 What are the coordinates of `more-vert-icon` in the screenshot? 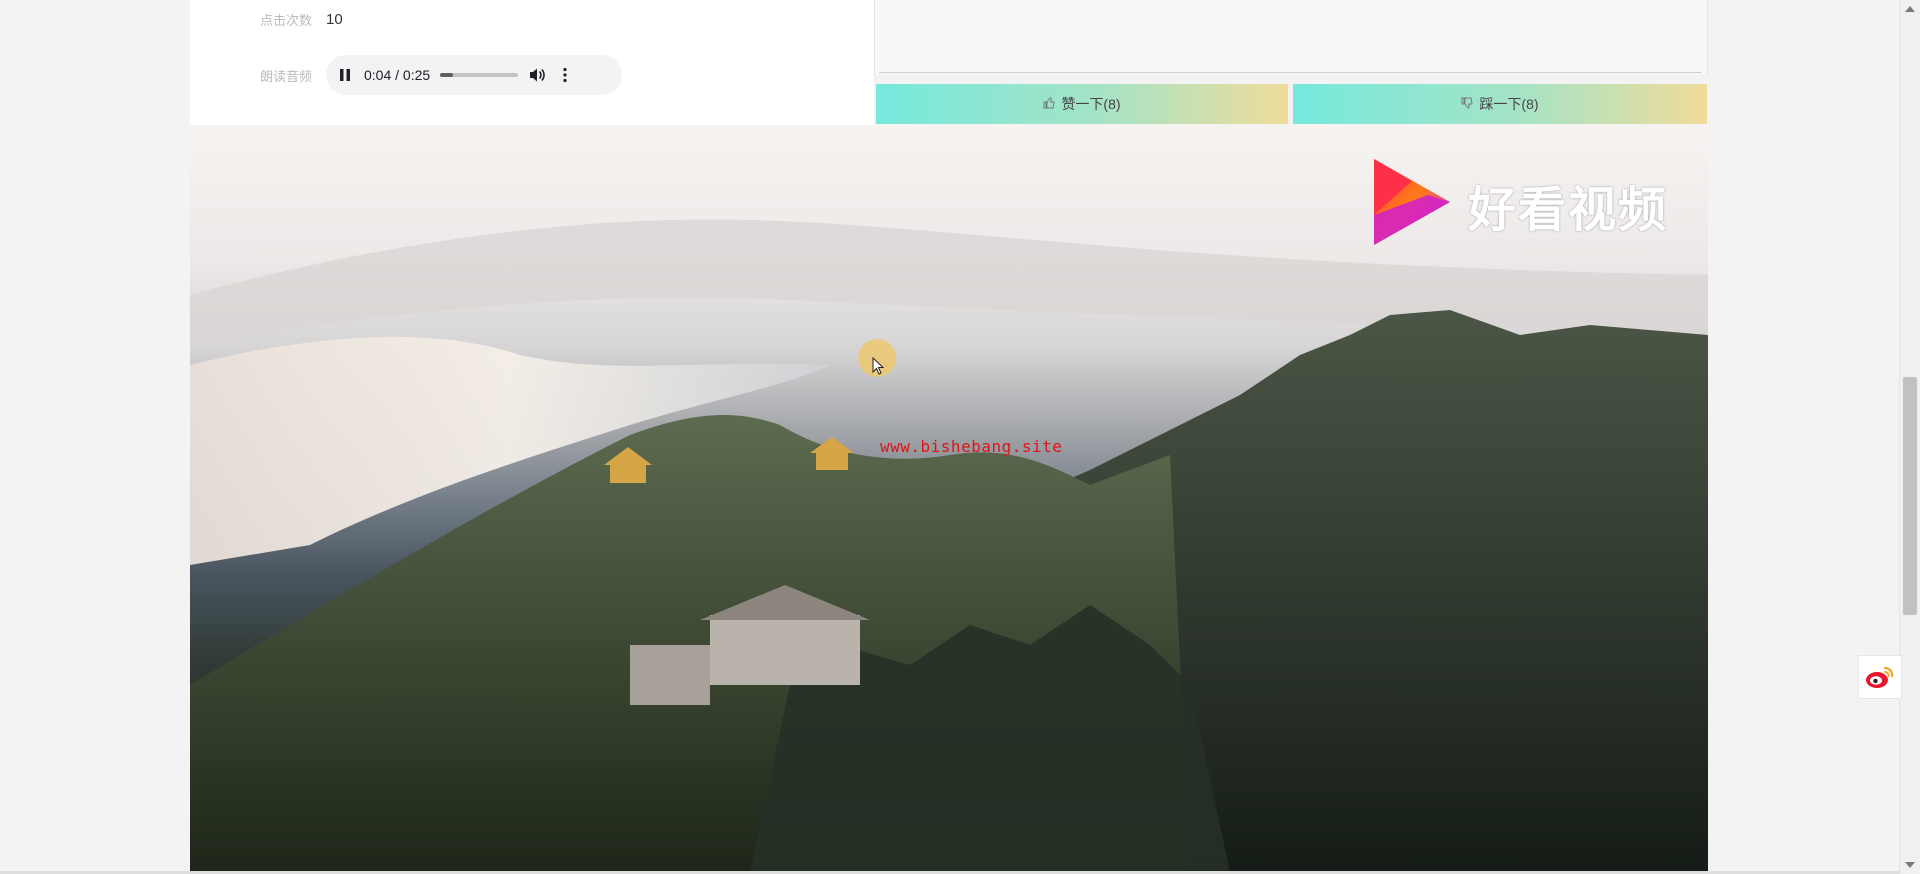 It's located at (565, 75).